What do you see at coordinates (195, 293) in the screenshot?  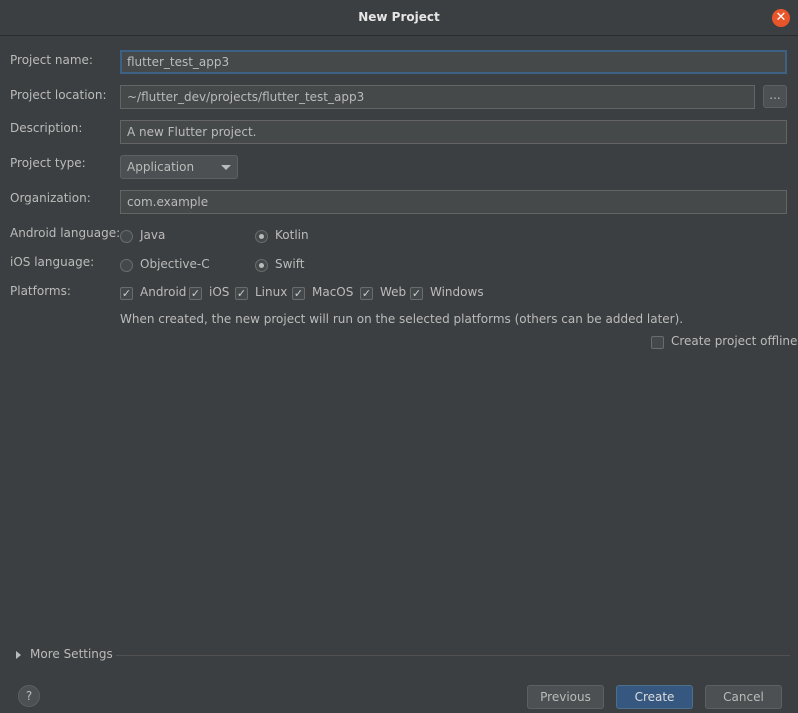 I see `checkbox-ios: ✓` at bounding box center [195, 293].